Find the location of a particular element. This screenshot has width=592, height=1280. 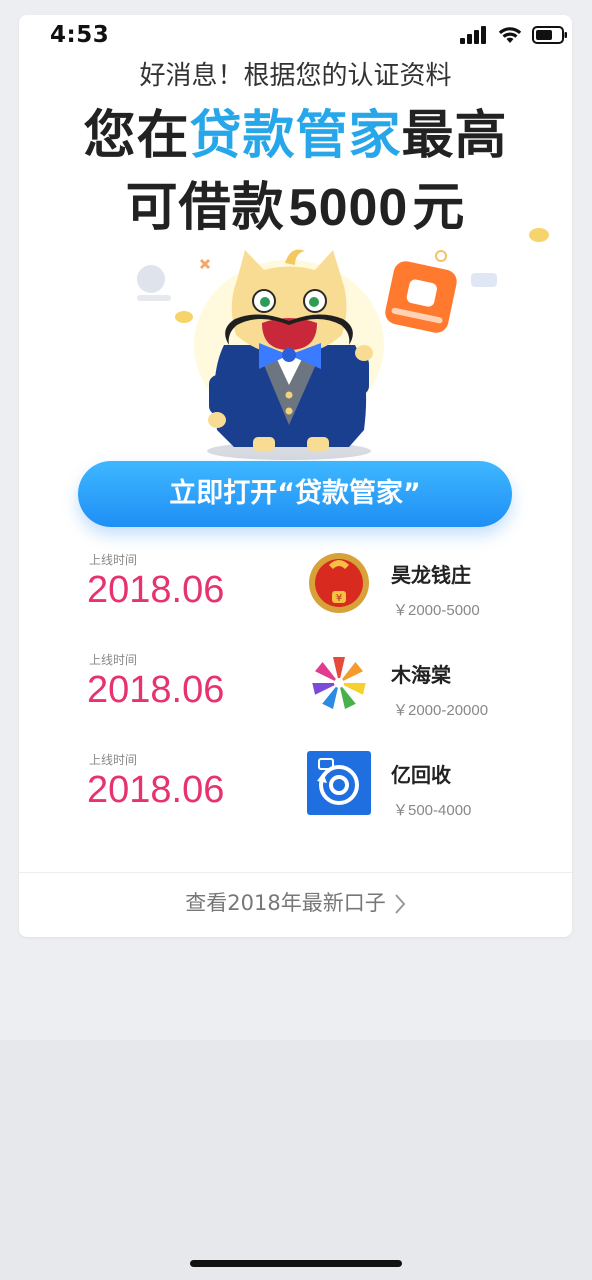

view-latest-link: 查看2018年最新口子 is located at coordinates (295, 903).